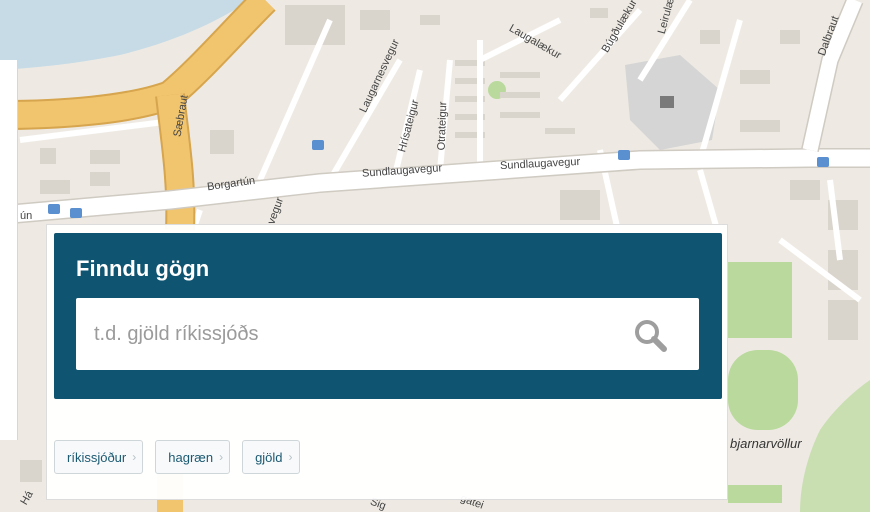 The image size is (870, 512). I want to click on tag-rikissjodur: ríkissjóður ›, so click(99, 457).